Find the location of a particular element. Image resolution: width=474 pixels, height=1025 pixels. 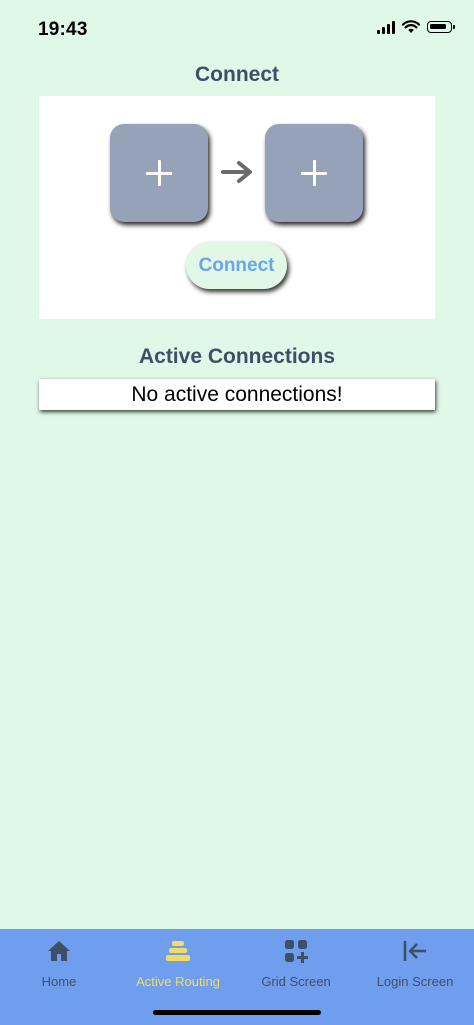

empty-connections-message: No active connections! is located at coordinates (237, 394).